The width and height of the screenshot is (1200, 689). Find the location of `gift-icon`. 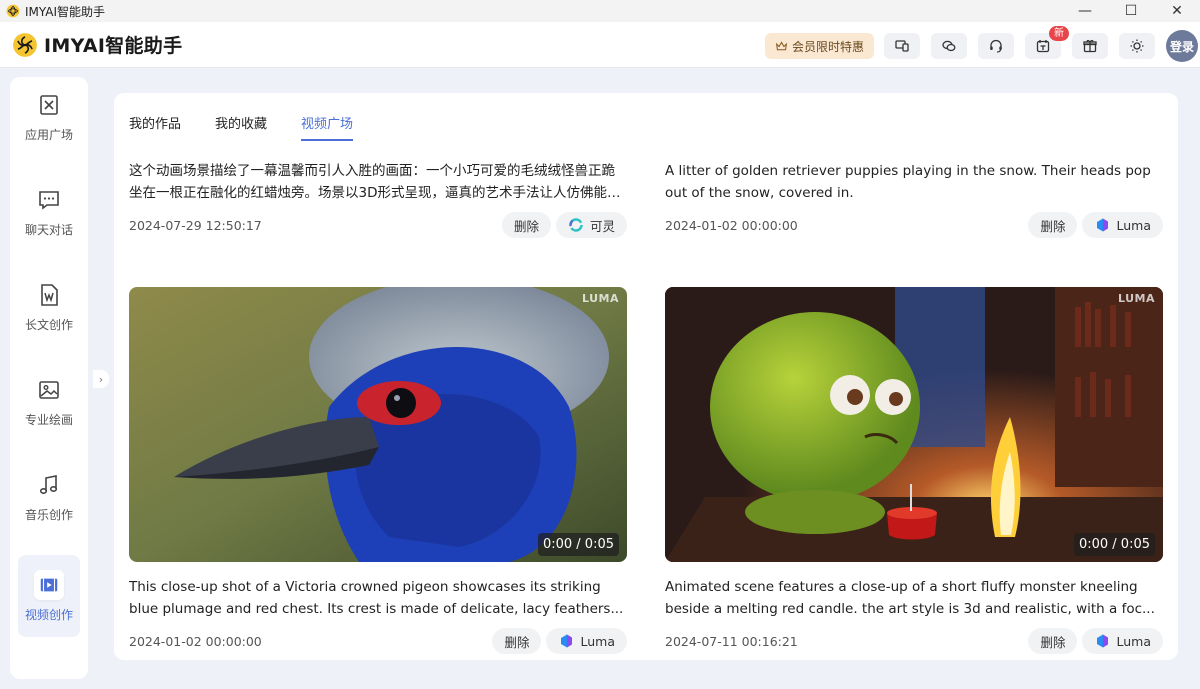

gift-icon is located at coordinates (1090, 46).